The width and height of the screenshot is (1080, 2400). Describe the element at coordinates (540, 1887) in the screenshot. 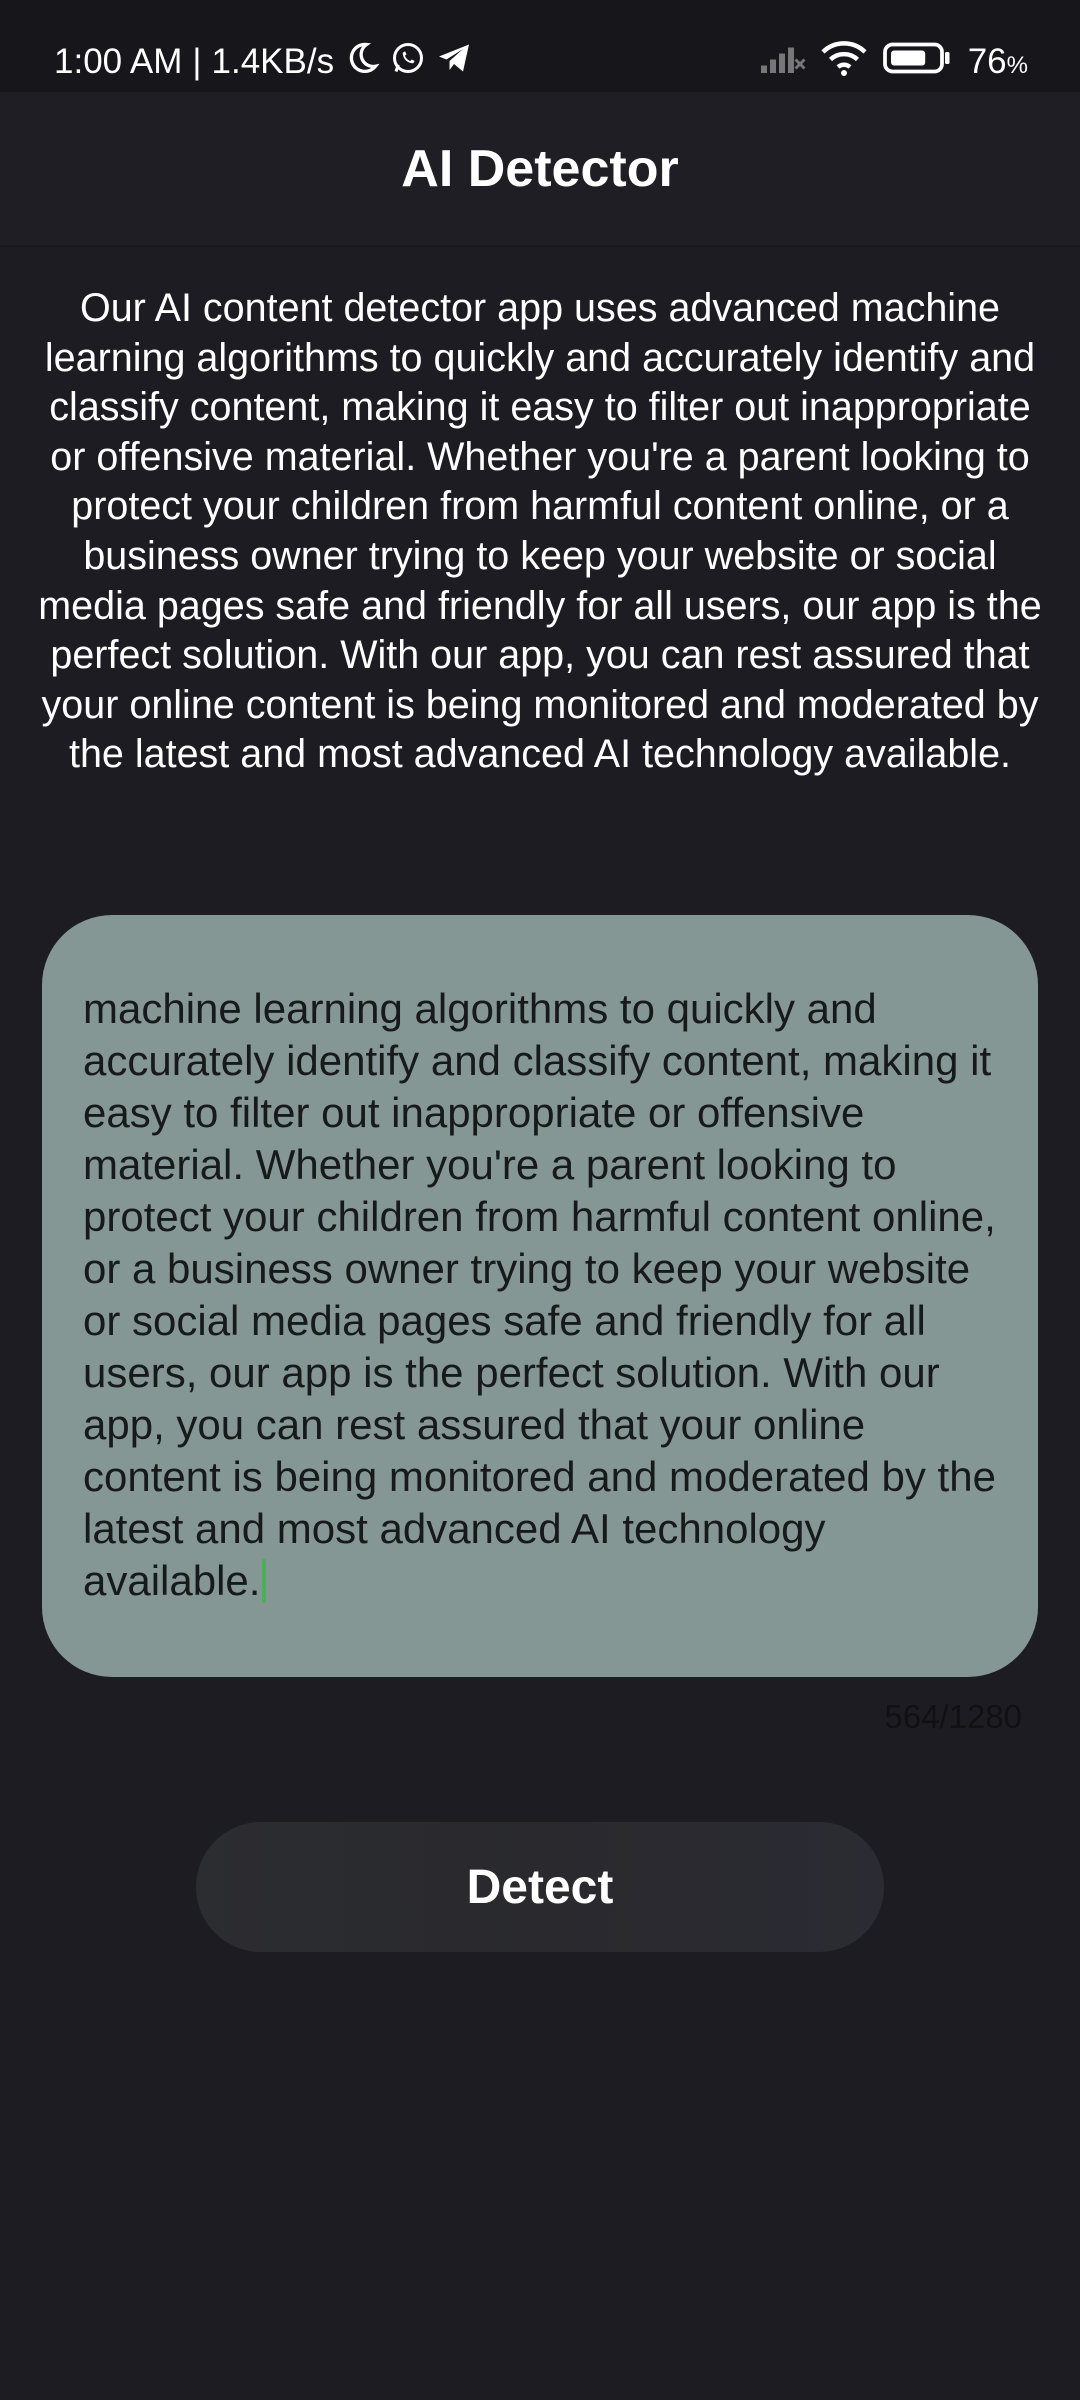

I see `detect-button: Detect` at that location.